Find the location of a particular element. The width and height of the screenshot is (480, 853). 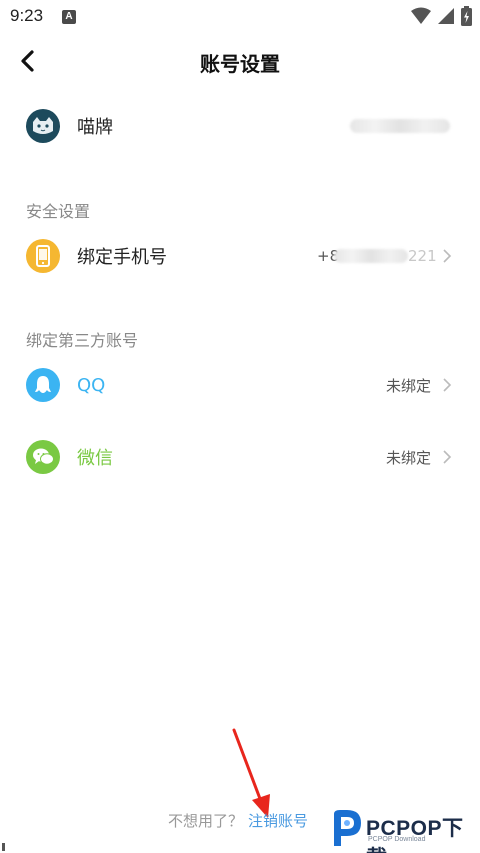

profile-row: 喵牌 is located at coordinates (240, 126).